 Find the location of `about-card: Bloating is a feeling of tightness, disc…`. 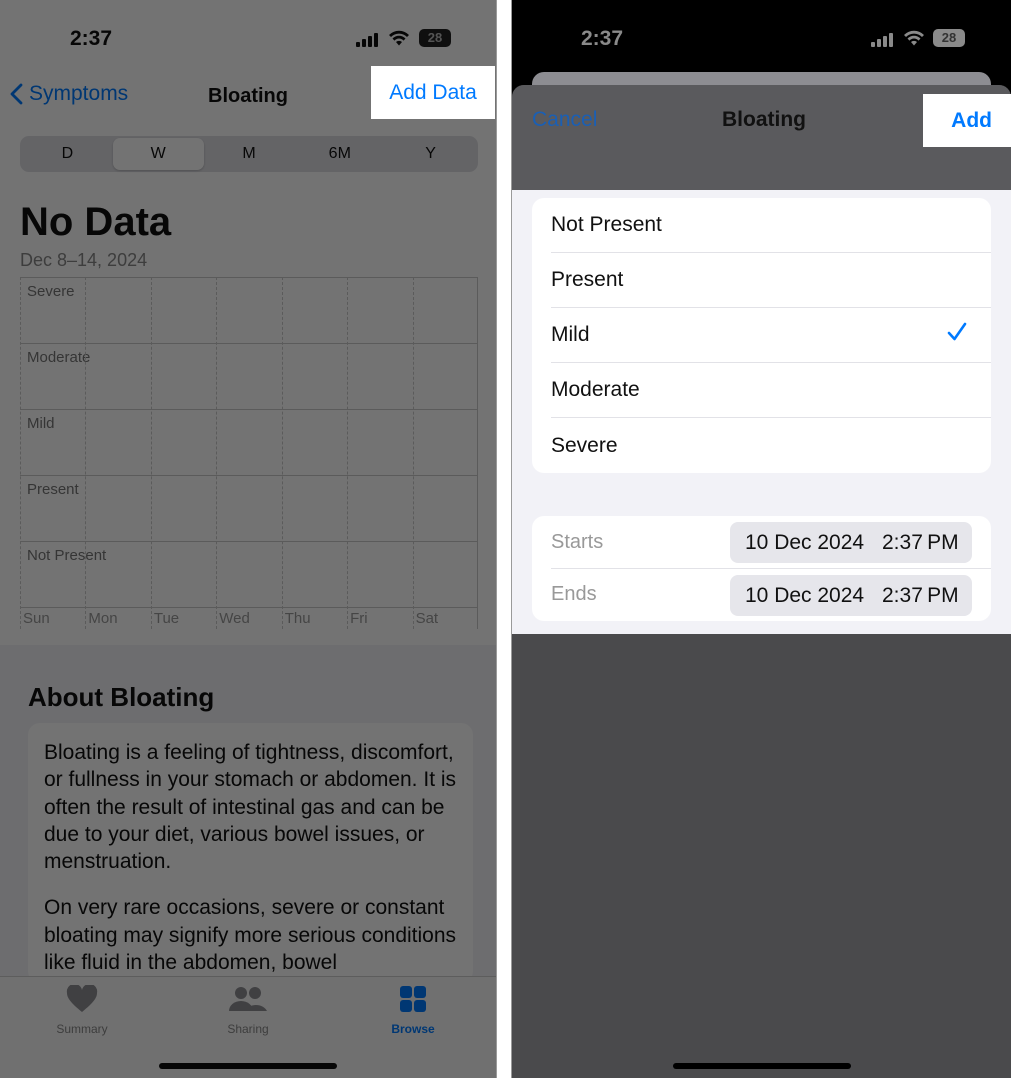

about-card: Bloating is a feeling of tightness, disc… is located at coordinates (250, 853).